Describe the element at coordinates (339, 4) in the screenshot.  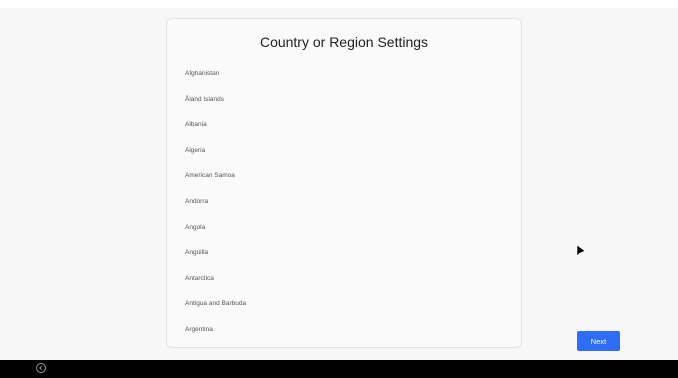
I see `top-strip` at that location.